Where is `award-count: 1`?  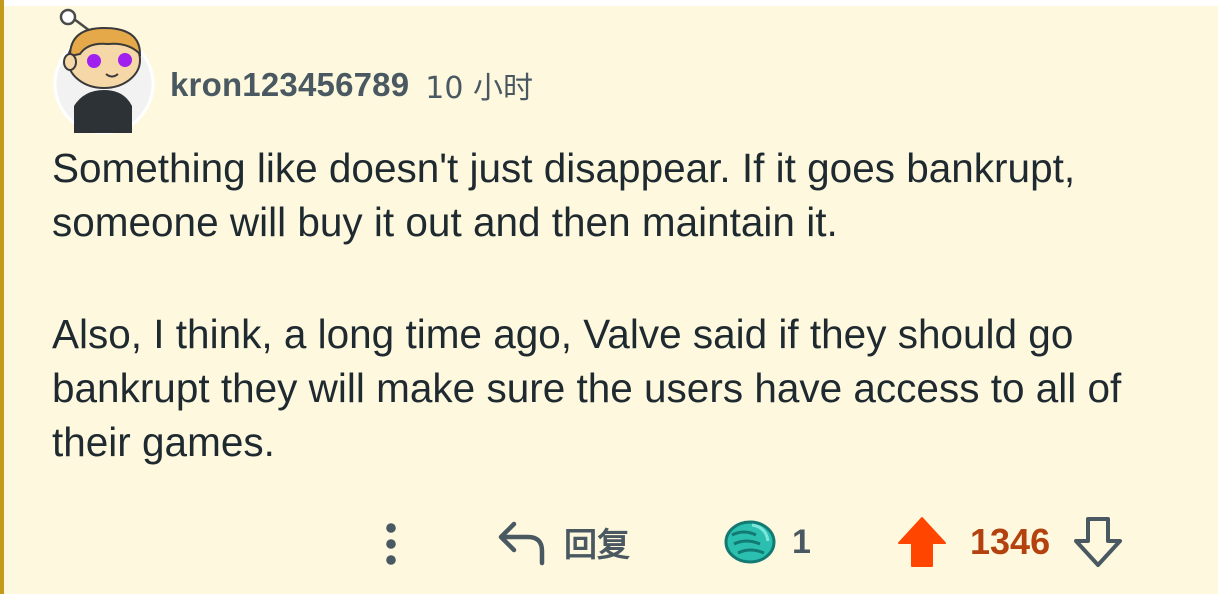
award-count: 1 is located at coordinates (801, 541).